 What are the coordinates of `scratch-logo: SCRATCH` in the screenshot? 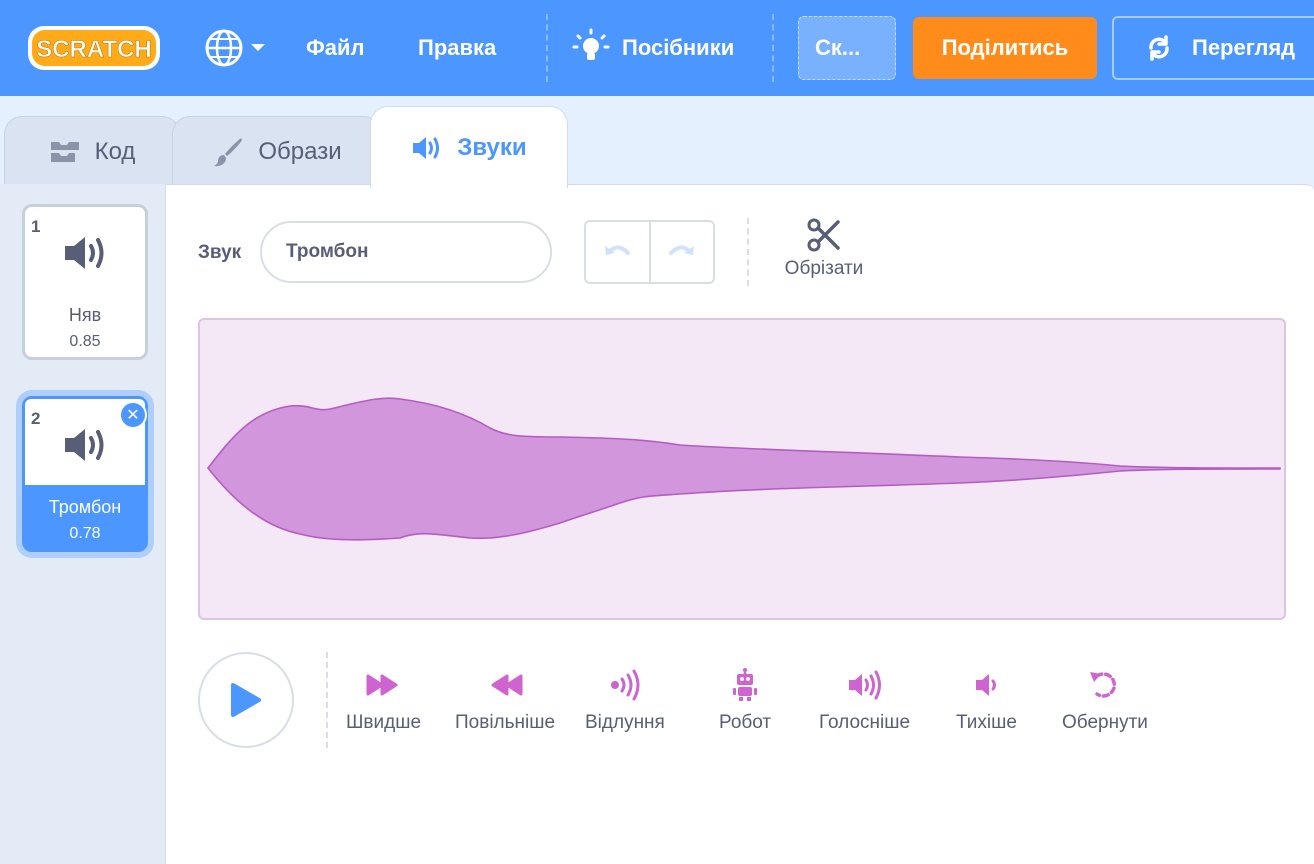 It's located at (94, 48).